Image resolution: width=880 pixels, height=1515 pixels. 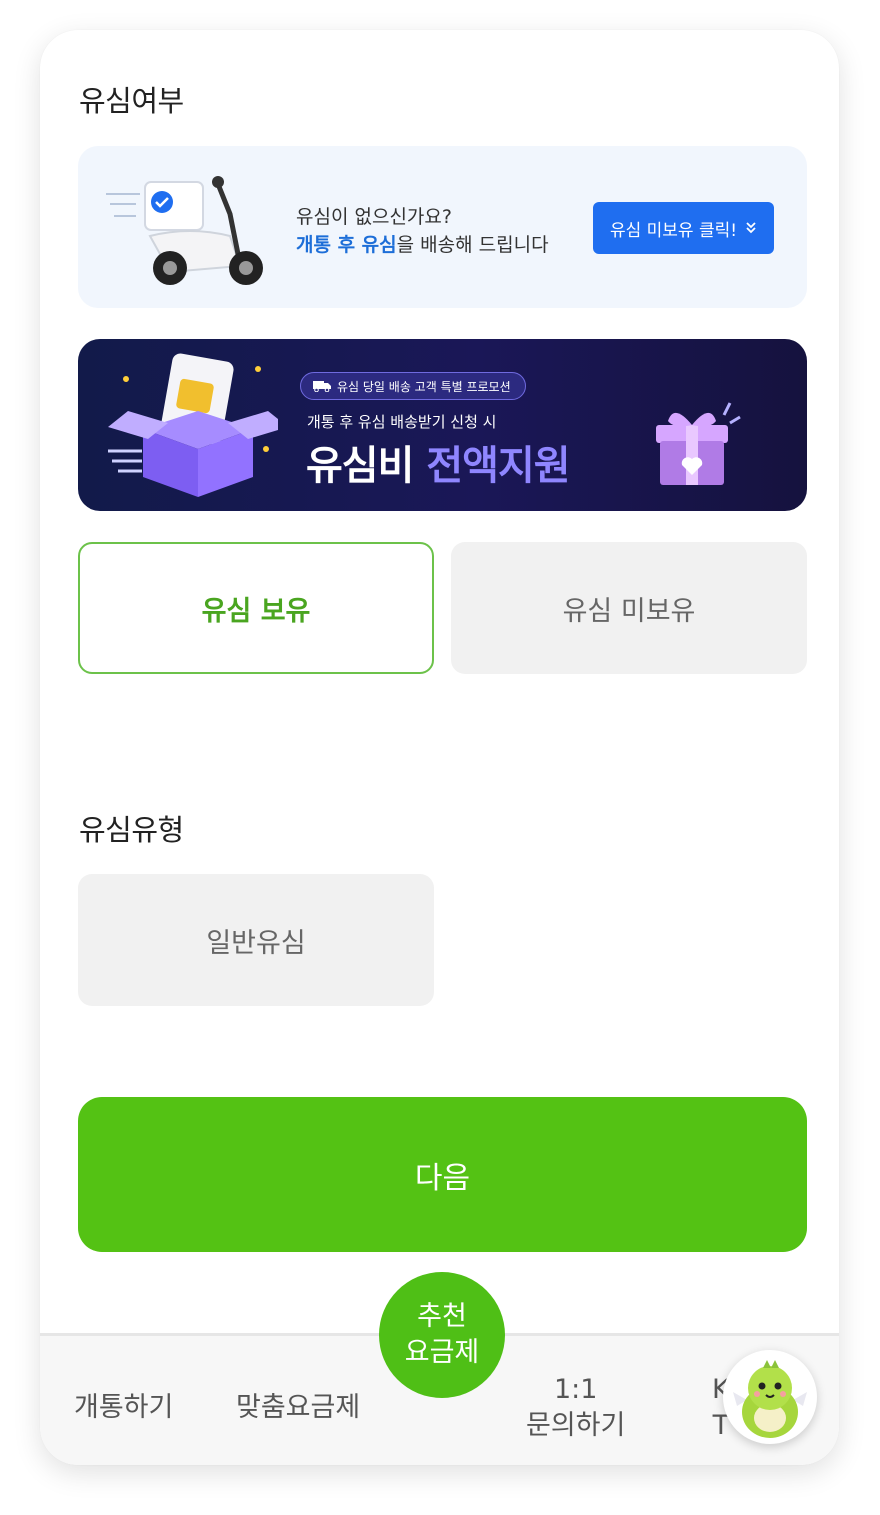 I want to click on promo-headline-purple: 전액지원, so click(x=498, y=466).